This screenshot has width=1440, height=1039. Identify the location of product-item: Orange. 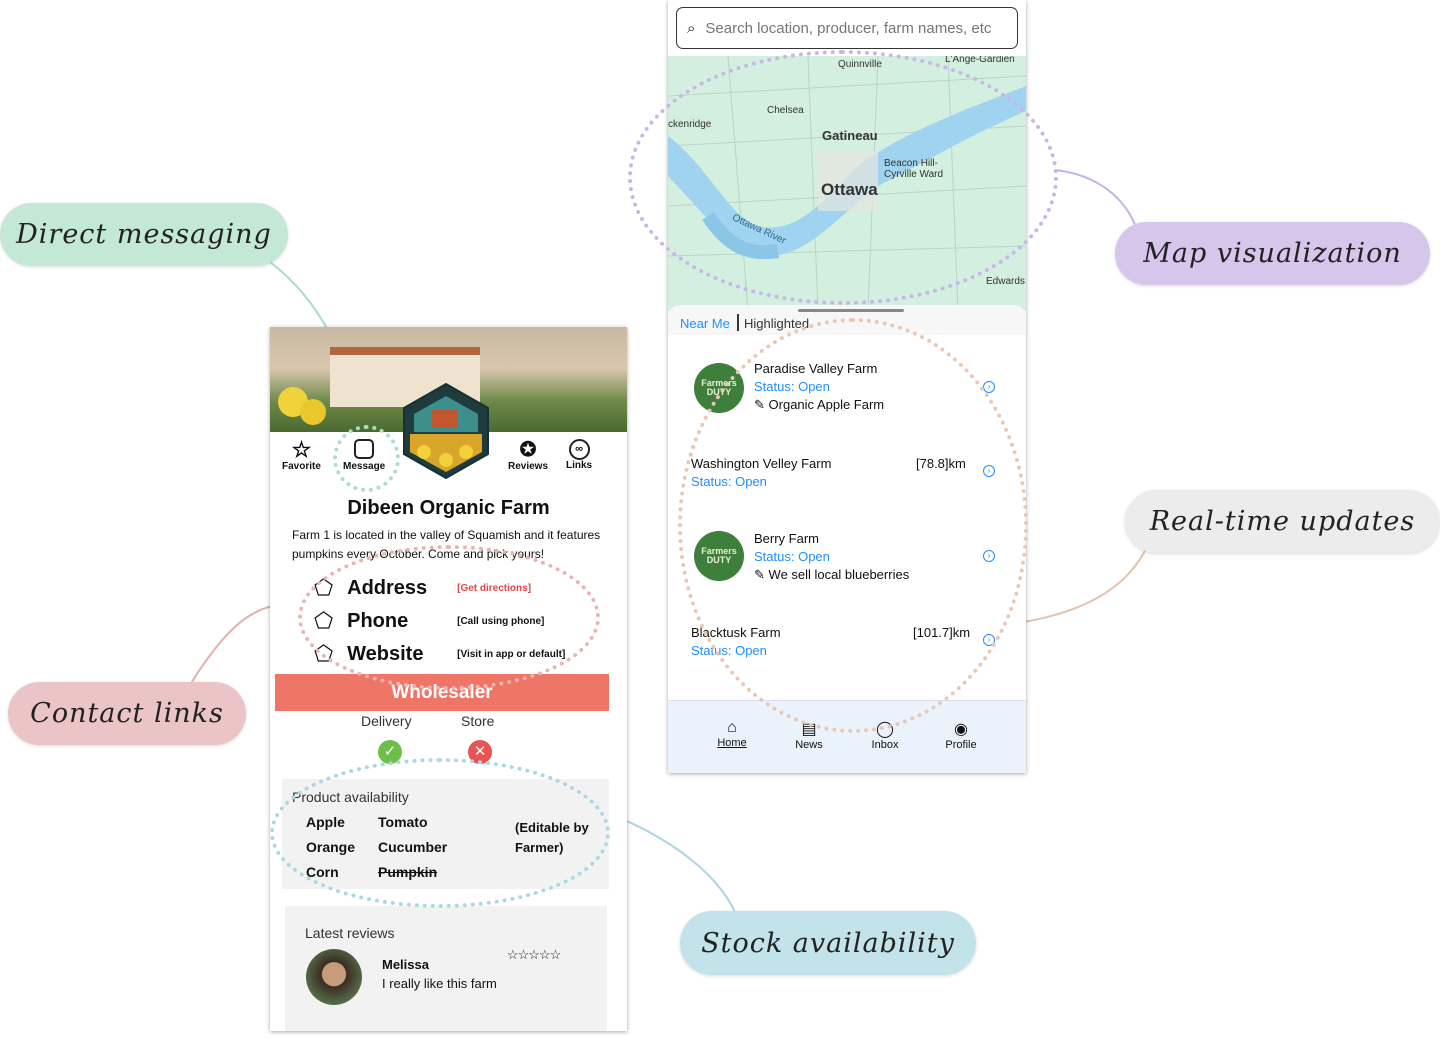
(331, 847).